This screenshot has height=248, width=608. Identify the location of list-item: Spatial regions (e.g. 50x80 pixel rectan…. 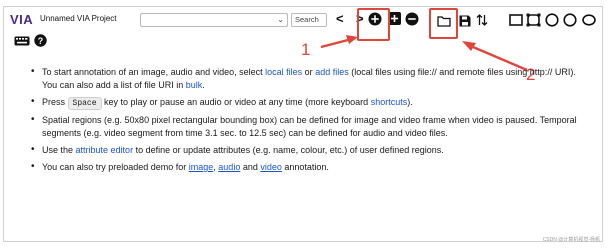
(308, 126).